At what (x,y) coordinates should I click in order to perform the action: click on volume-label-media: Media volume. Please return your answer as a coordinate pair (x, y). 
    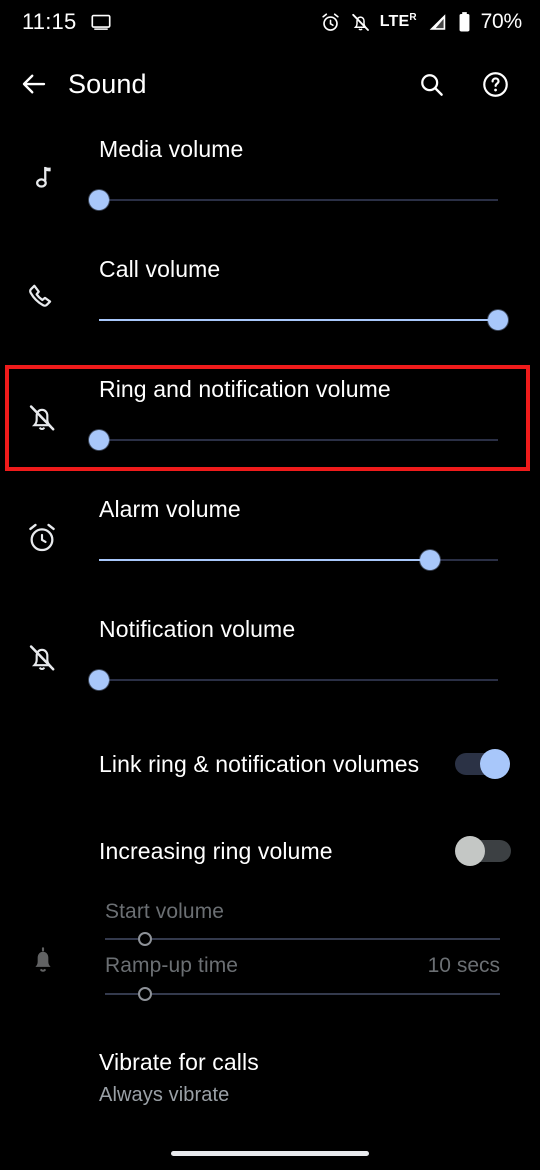
    Looking at the image, I should click on (171, 149).